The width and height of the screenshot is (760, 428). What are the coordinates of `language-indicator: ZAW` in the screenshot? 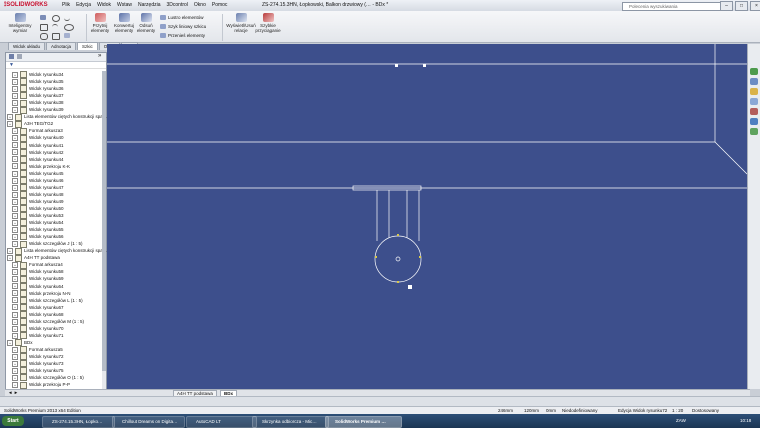 It's located at (681, 420).